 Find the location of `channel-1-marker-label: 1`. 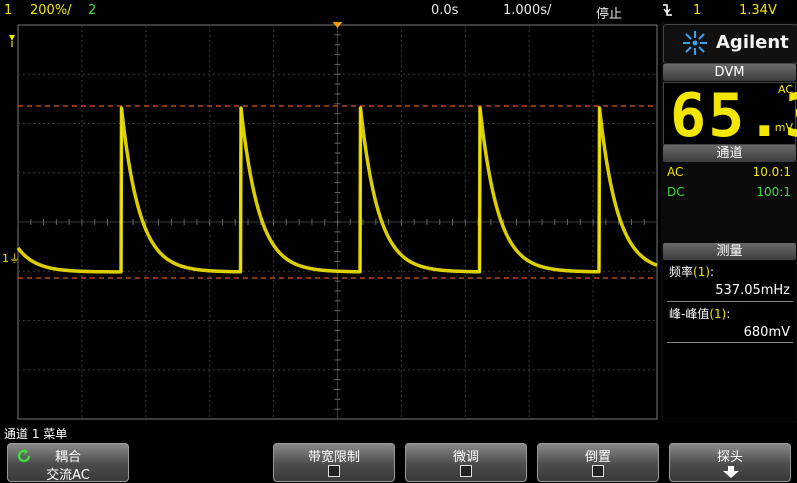

channel-1-marker-label: 1 is located at coordinates (5, 258).